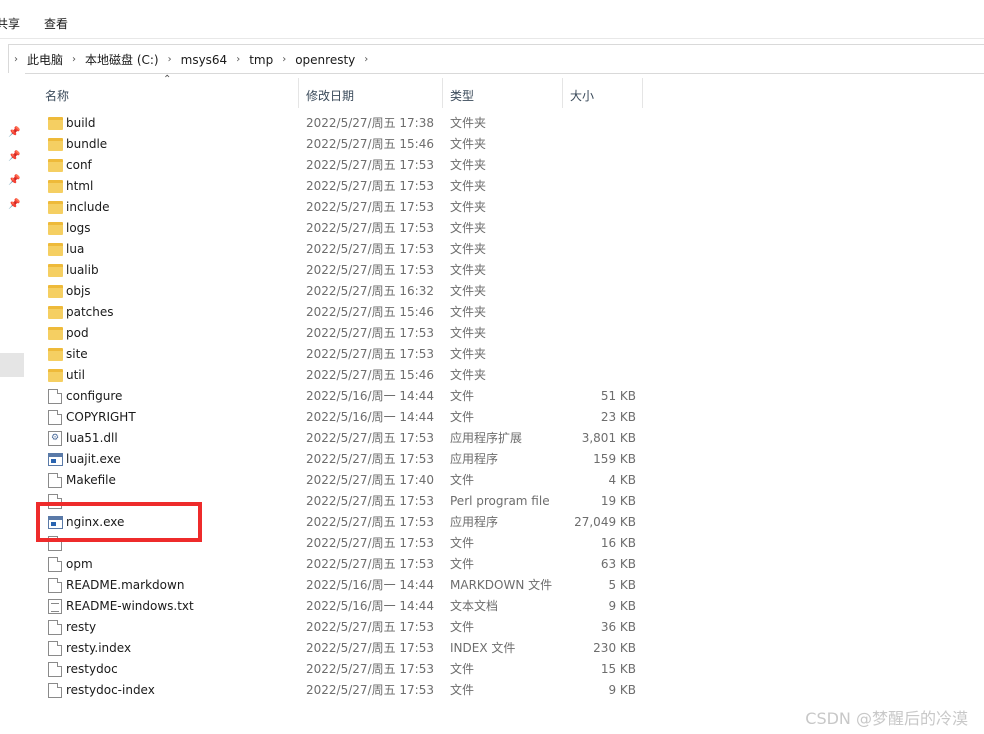 The height and width of the screenshot is (734, 984). I want to click on file-row: objs 2022/5/27/周五 16:32 文件夹, so click(350, 291).